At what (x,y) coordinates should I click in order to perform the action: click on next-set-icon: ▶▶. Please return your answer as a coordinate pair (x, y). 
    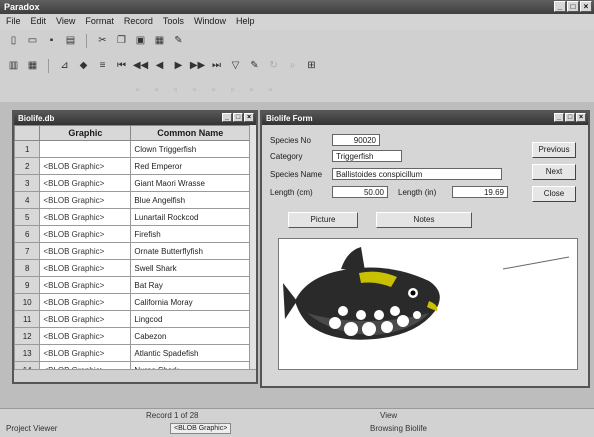
    Looking at the image, I should click on (197, 66).